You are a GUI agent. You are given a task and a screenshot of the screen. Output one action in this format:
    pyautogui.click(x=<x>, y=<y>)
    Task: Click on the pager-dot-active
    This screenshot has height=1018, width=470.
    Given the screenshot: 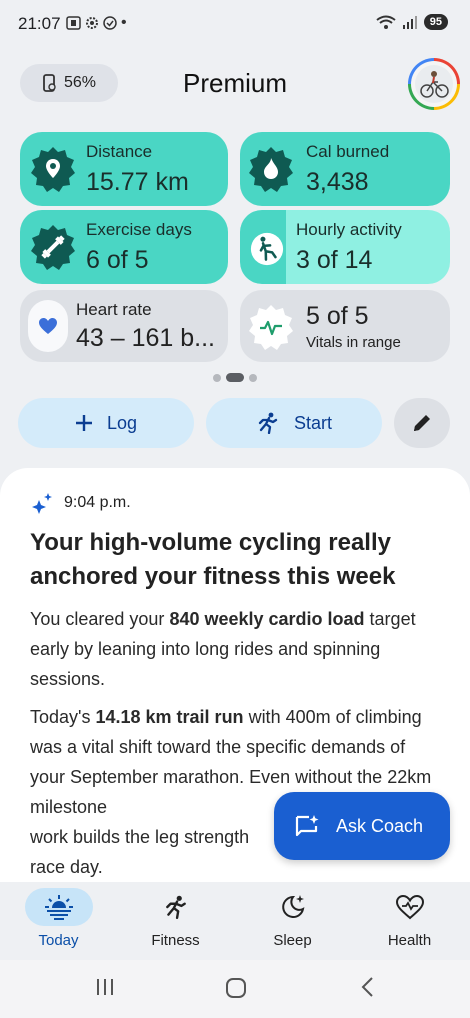 What is the action you would take?
    pyautogui.click(x=235, y=377)
    